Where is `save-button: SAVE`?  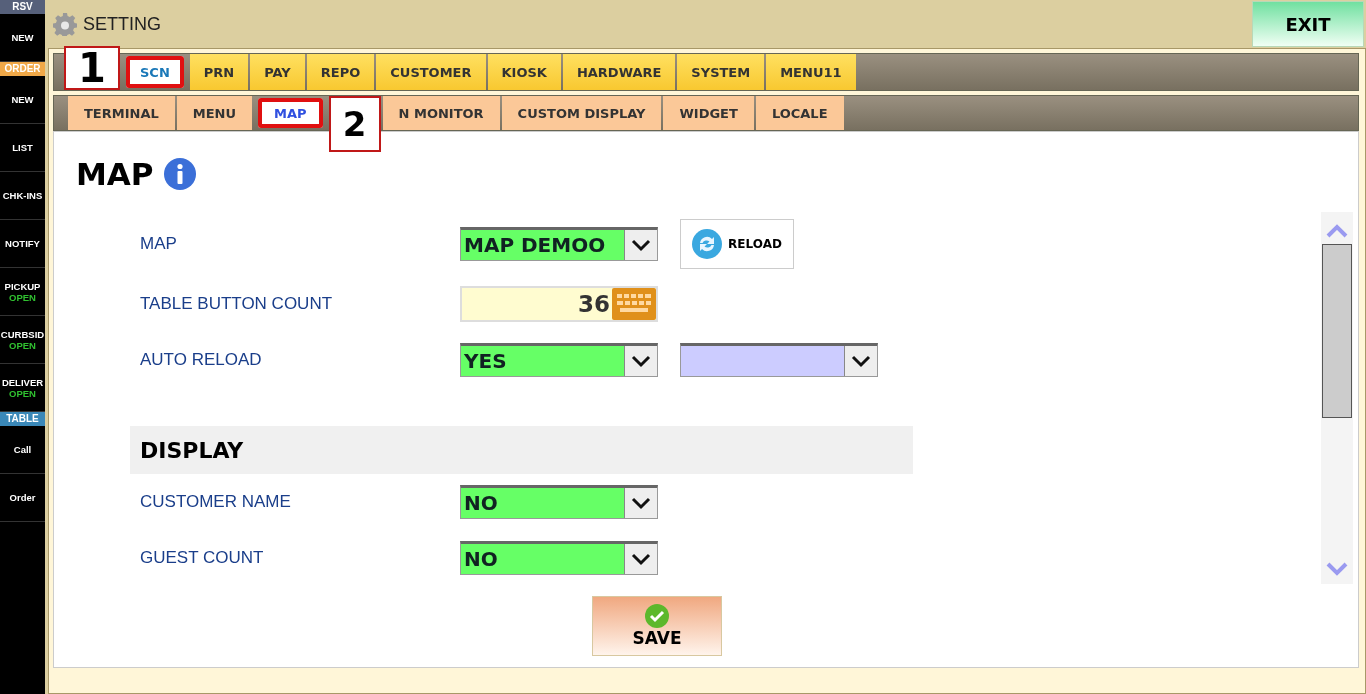
save-button: SAVE is located at coordinates (657, 626).